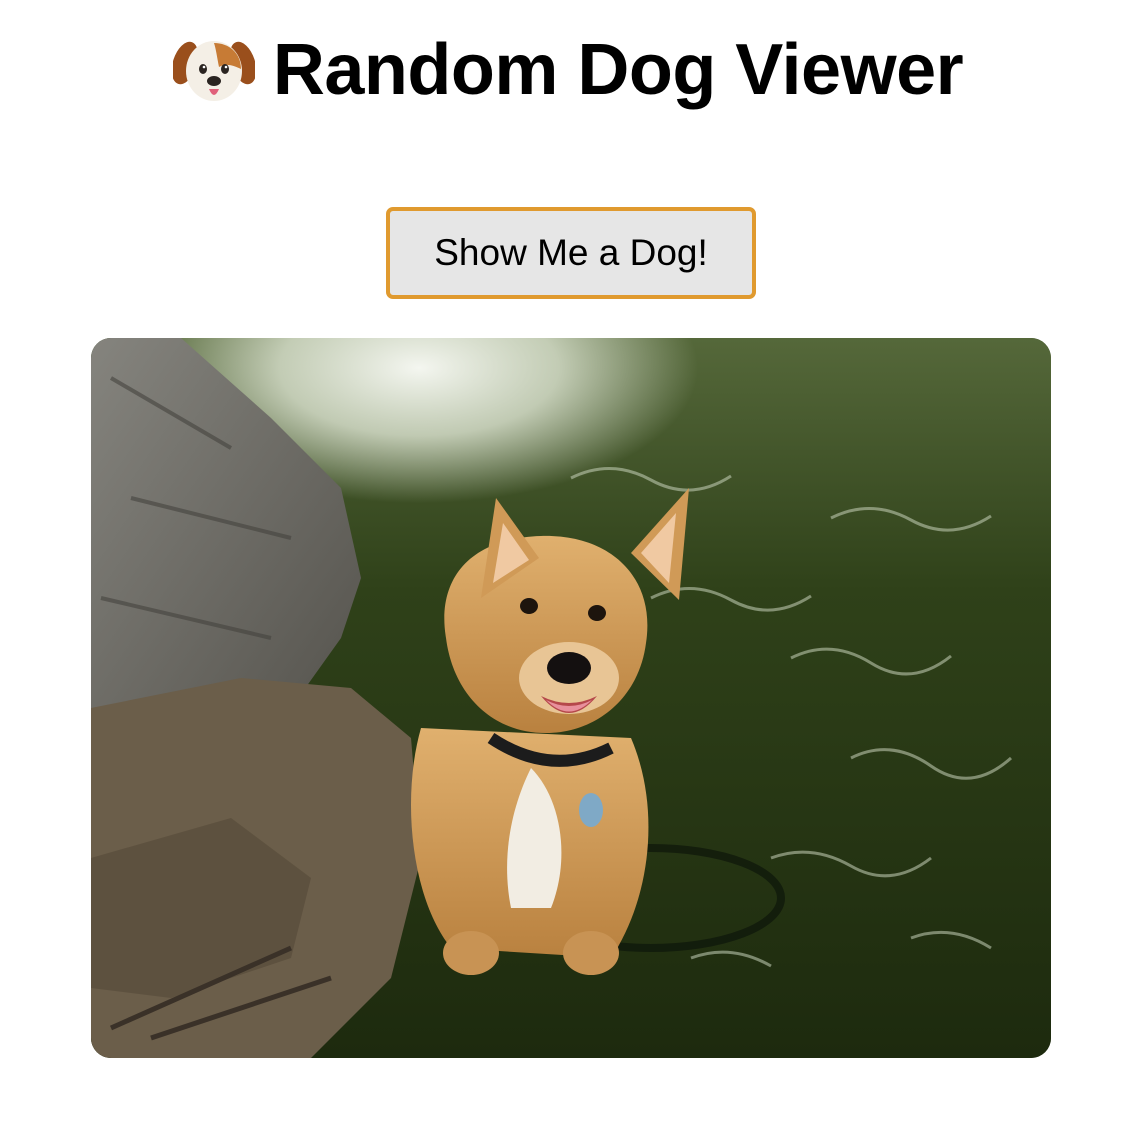 The height and width of the screenshot is (1126, 1136). I want to click on page-title: Random Dog Viewer, so click(568, 70).